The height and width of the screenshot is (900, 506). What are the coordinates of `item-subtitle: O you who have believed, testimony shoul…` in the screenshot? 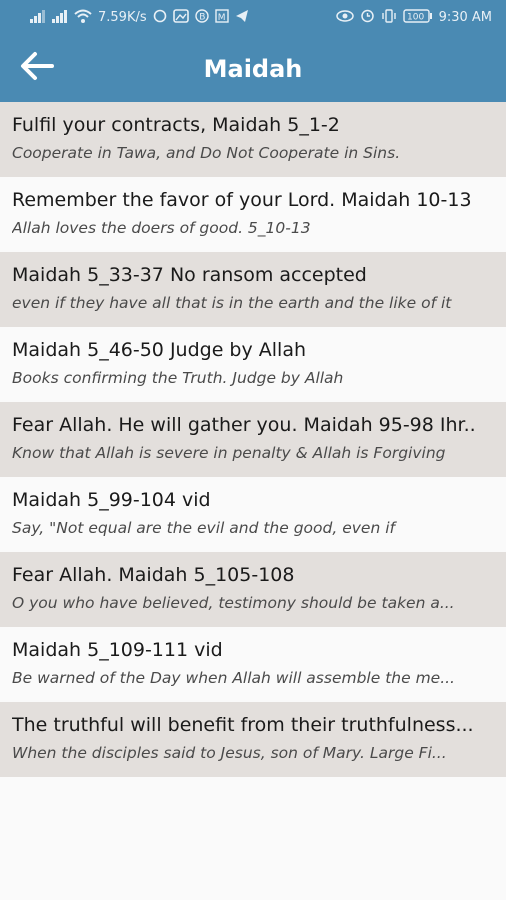 It's located at (233, 603).